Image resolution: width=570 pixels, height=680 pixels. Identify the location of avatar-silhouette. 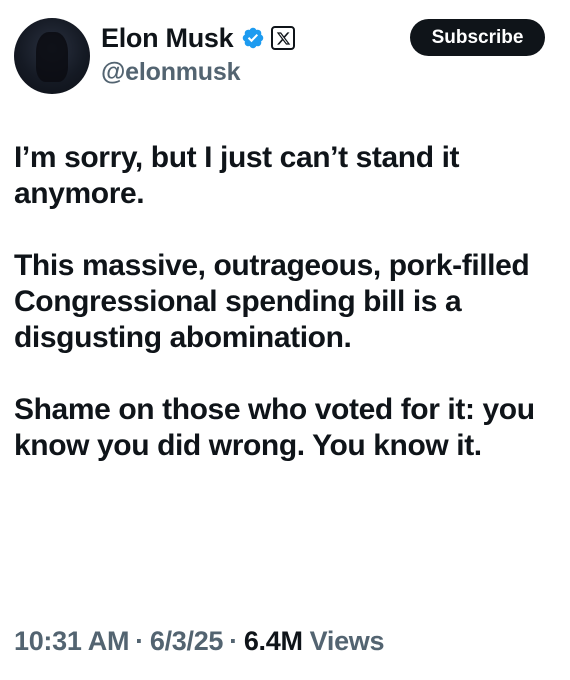
(52, 57).